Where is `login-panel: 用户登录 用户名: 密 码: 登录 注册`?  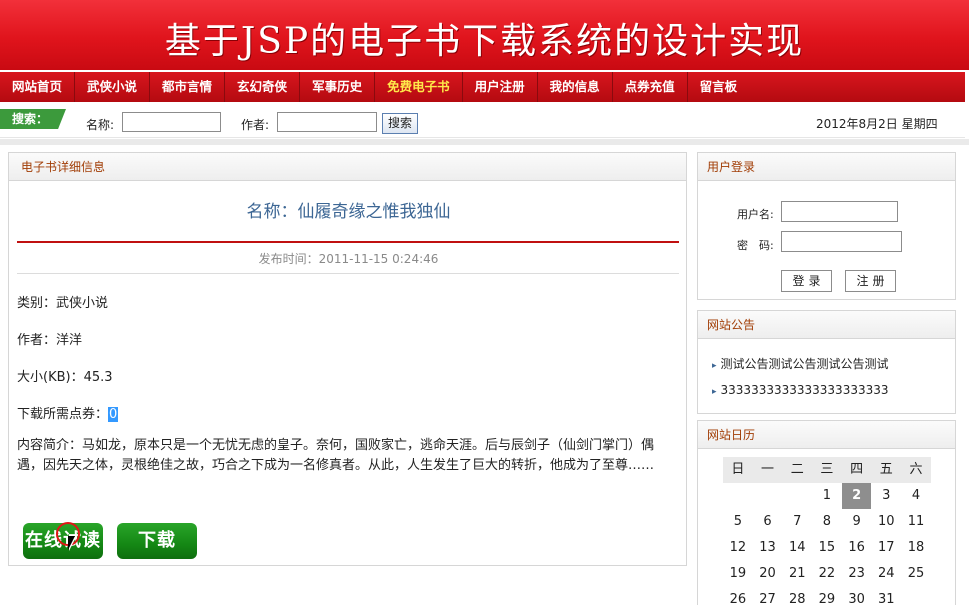
login-panel: 用户登录 用户名: 密 码: 登录 注册 is located at coordinates (826, 226).